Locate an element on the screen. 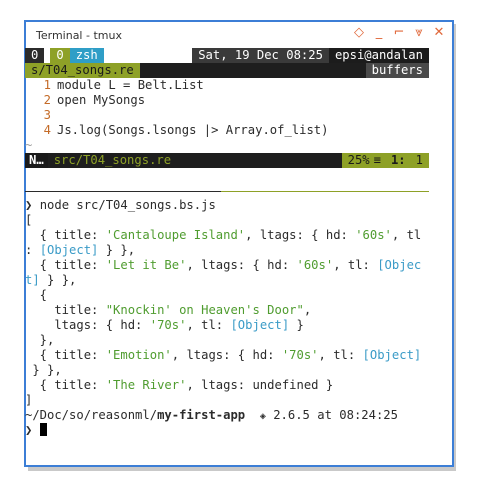 This screenshot has height=491, width=480. editor-col-pos: 1 is located at coordinates (419, 160).